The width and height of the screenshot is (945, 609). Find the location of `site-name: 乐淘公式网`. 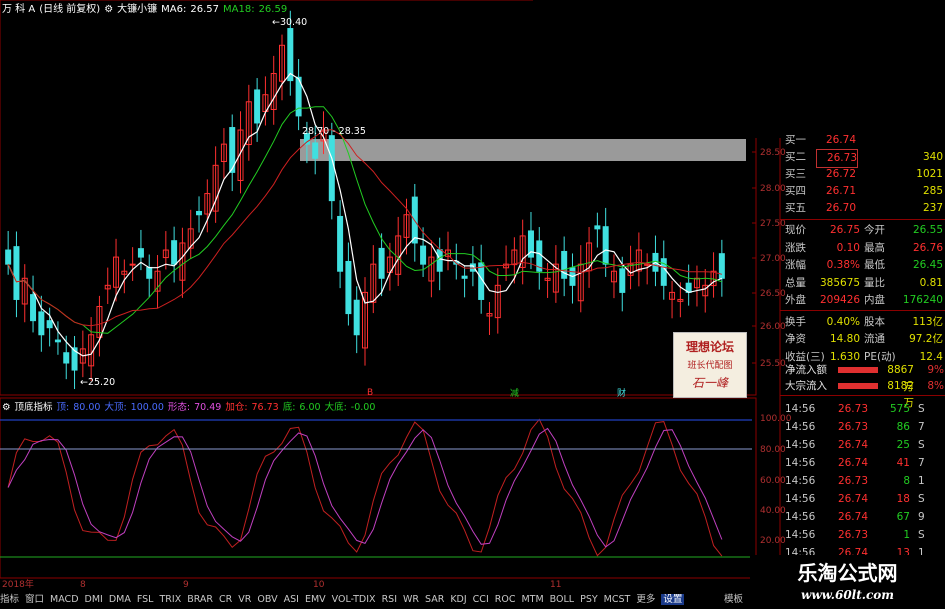

site-name: 乐淘公式网 is located at coordinates (847, 573).